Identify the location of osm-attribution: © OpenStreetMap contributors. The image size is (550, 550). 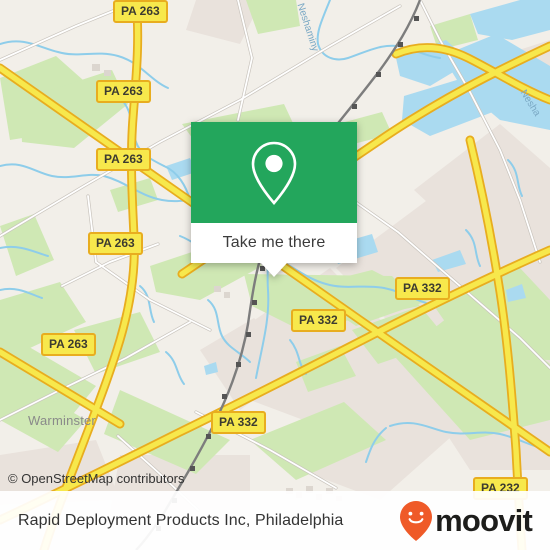
(96, 478).